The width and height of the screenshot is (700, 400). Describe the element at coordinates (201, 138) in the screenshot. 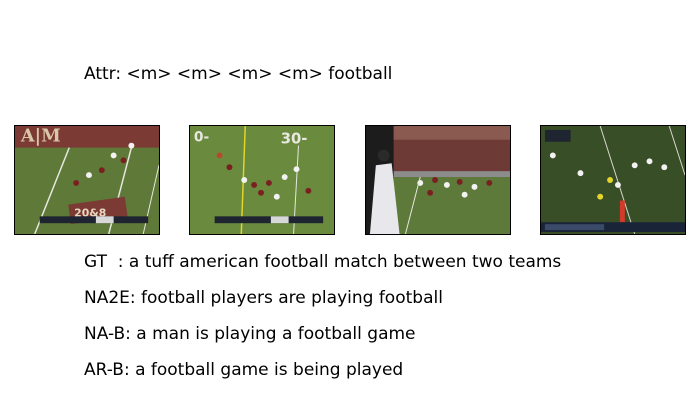

I see `svg-text: 0-` at that location.